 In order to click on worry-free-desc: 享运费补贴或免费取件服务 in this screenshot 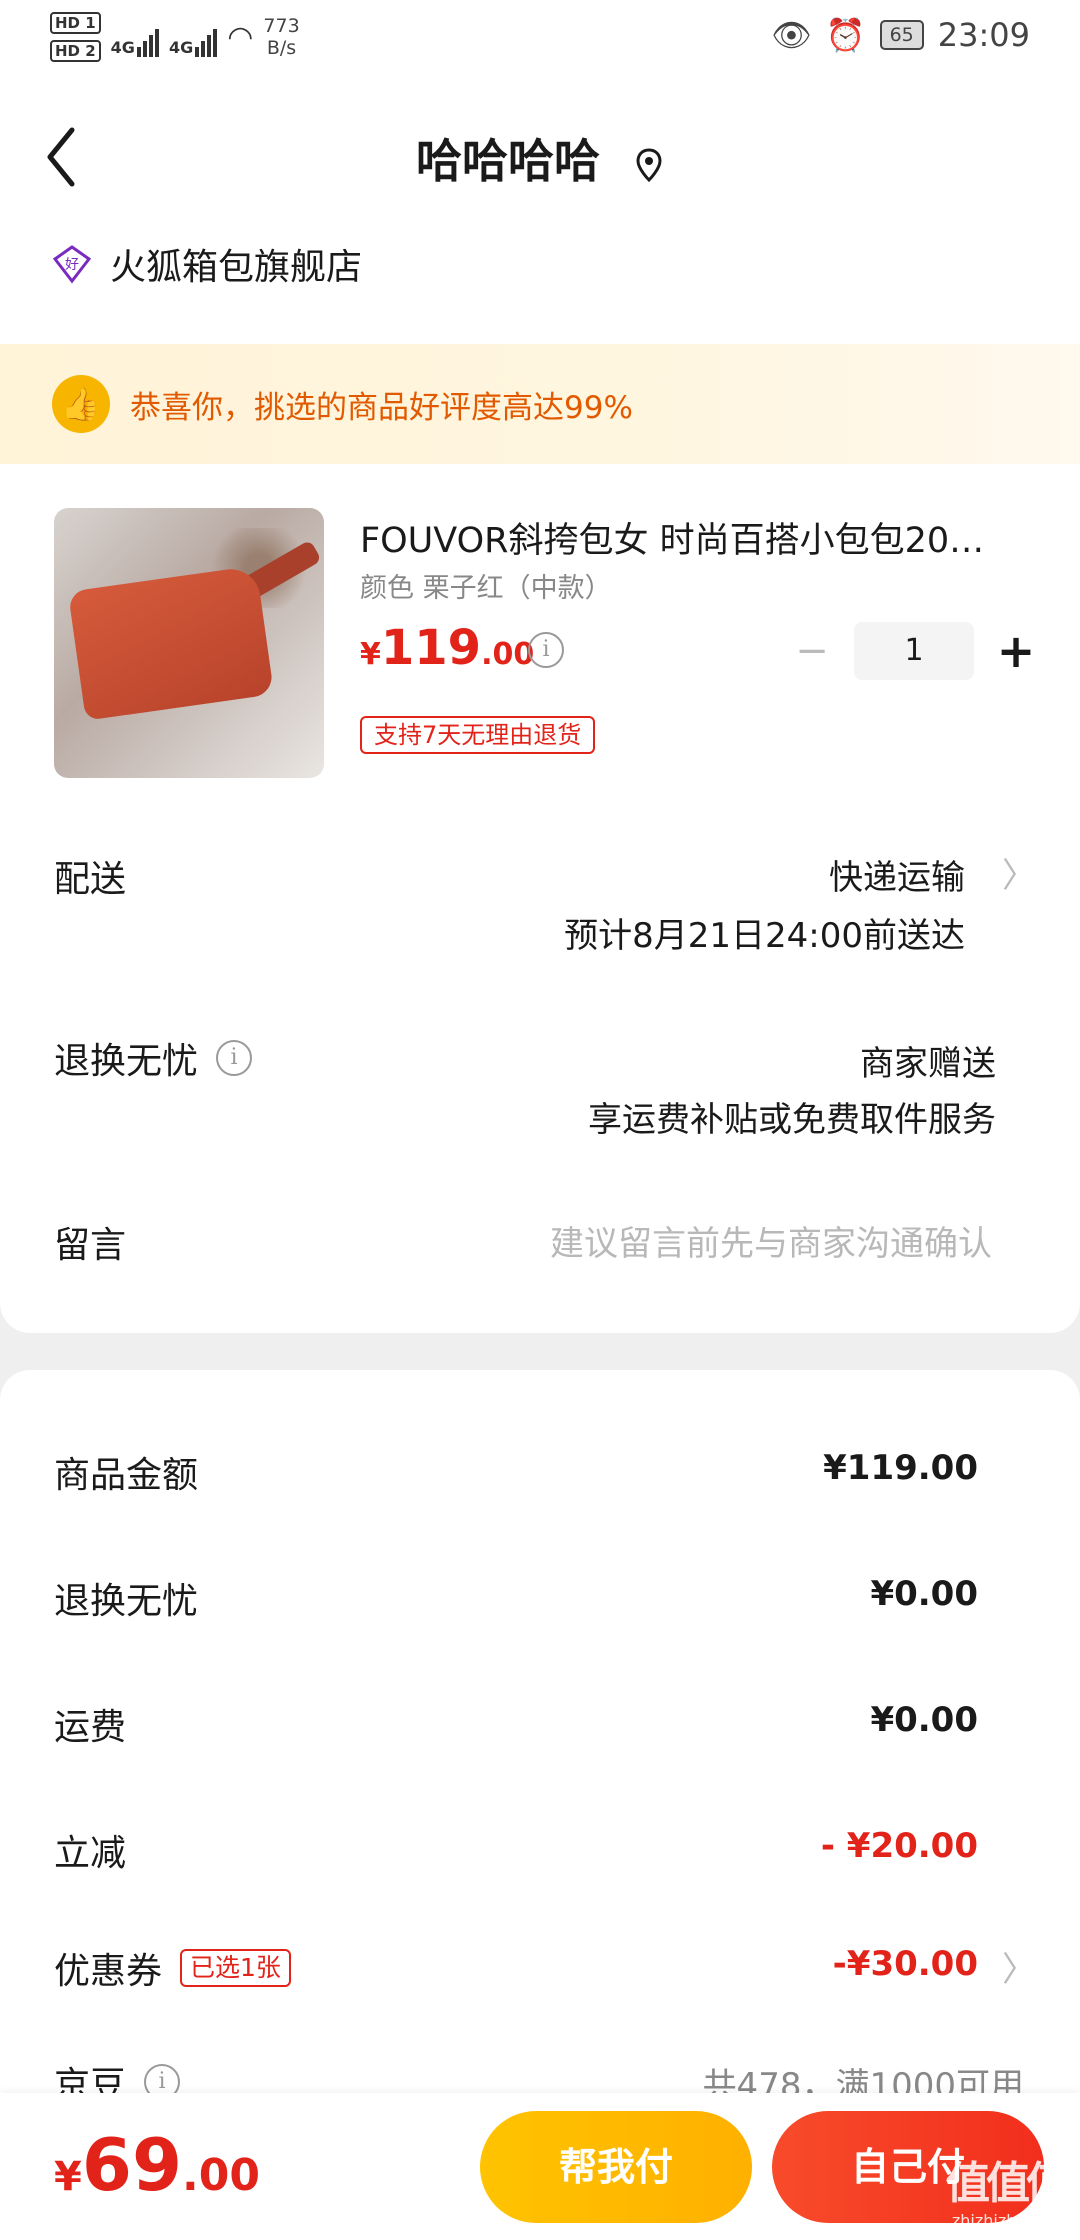, I will do `click(792, 1120)`.